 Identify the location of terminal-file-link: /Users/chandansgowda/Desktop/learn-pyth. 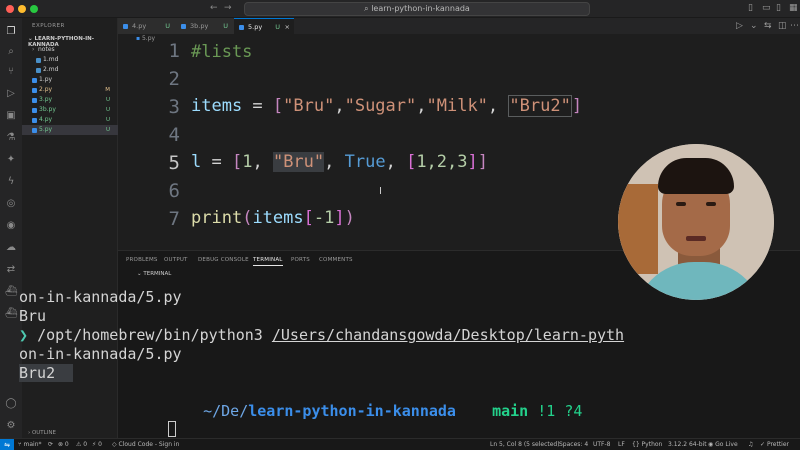
(448, 335).